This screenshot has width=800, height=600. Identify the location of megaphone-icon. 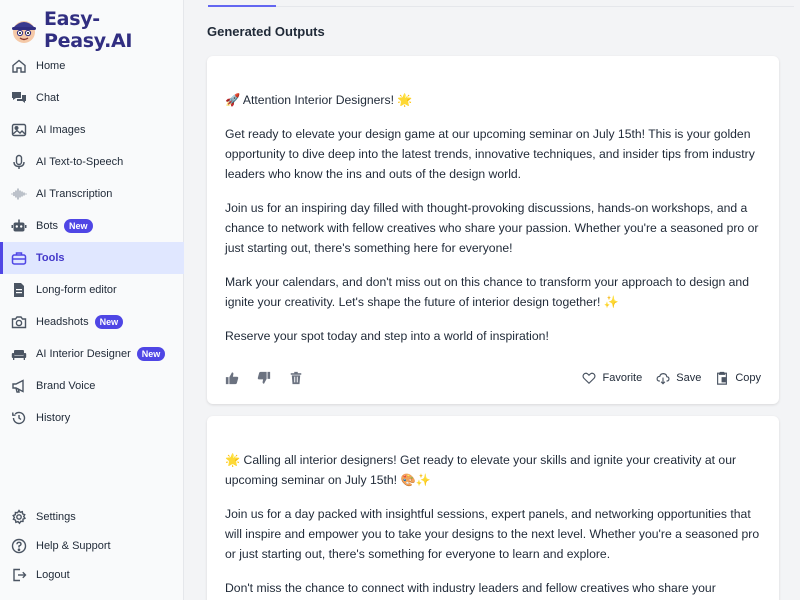
(19, 386).